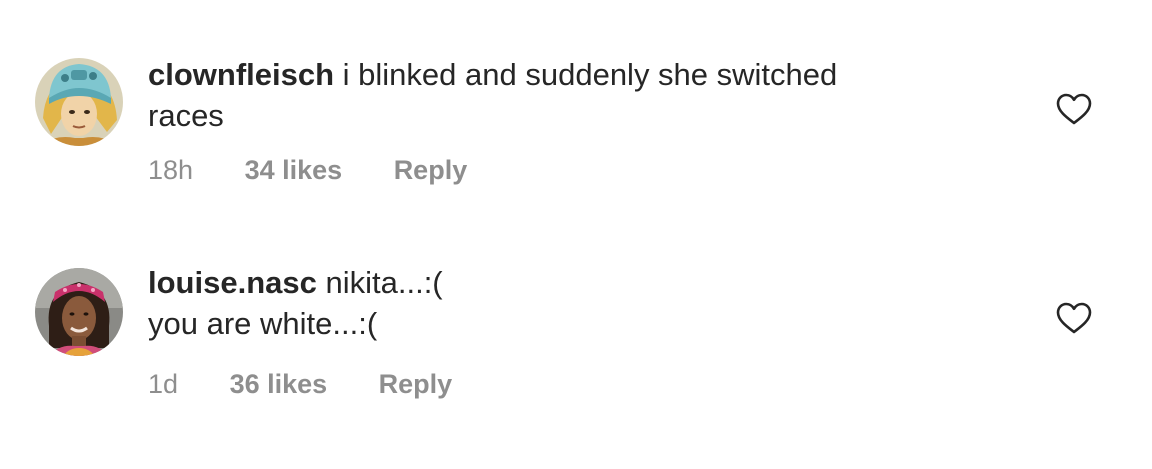 Image resolution: width=1152 pixels, height=469 pixels. I want to click on comment-meta: 1d 36 likes Reply, so click(322, 384).